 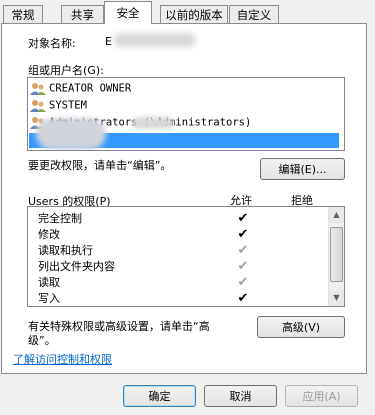 I want to click on permission-row: 修改 ✔, so click(x=189, y=235).